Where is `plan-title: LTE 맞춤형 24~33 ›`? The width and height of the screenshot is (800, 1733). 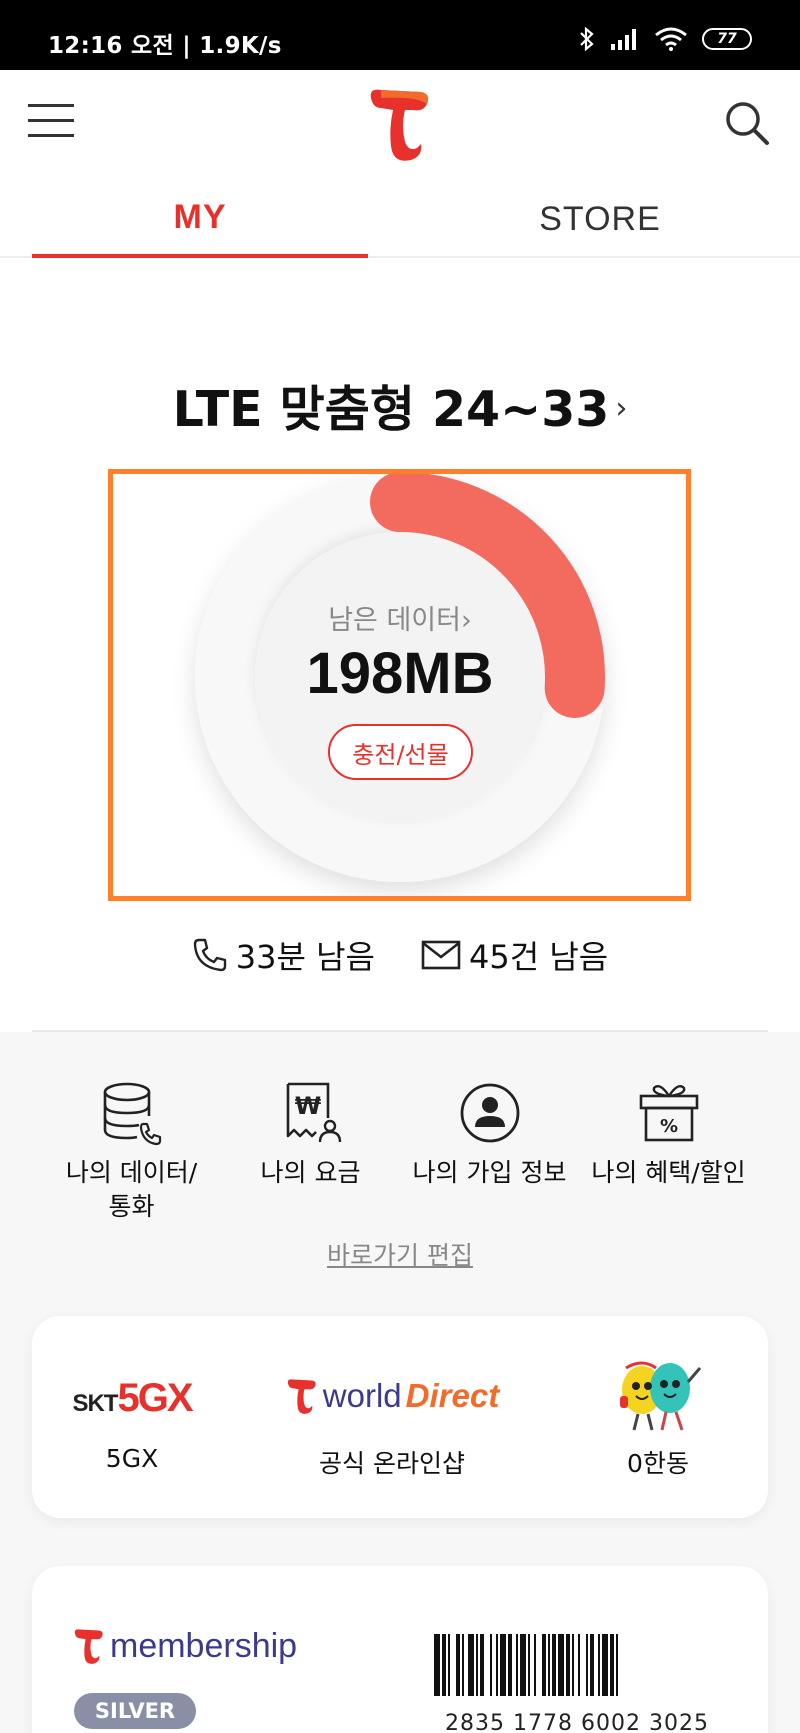 plan-title: LTE 맞춤형 24~33 › is located at coordinates (400, 405).